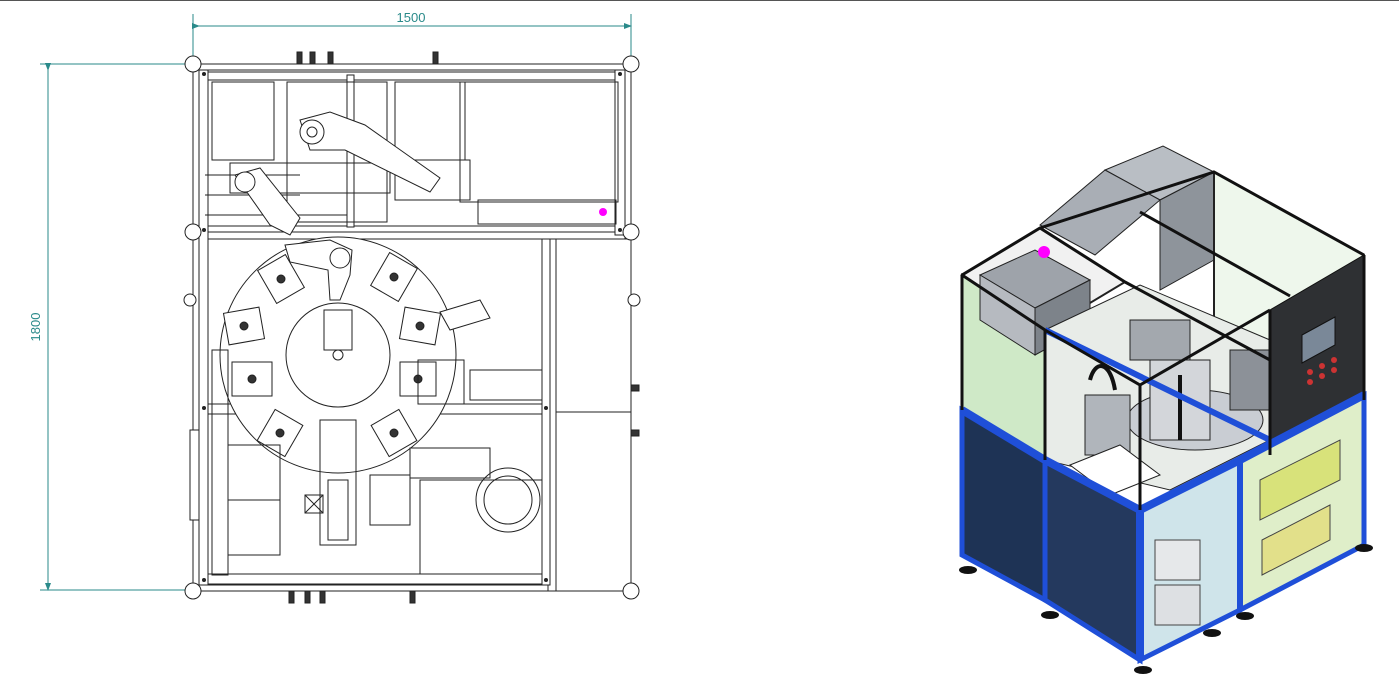 Image resolution: width=1399 pixels, height=700 pixels. Describe the element at coordinates (603, 212) in the screenshot. I see `marker-dot-top-view` at that location.